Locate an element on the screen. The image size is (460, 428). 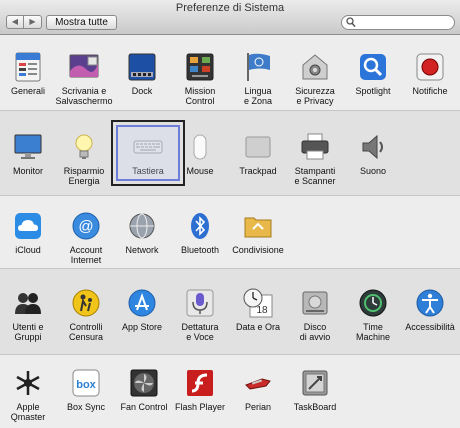
pref-label: Accessibilità is located at coordinates (430, 327).